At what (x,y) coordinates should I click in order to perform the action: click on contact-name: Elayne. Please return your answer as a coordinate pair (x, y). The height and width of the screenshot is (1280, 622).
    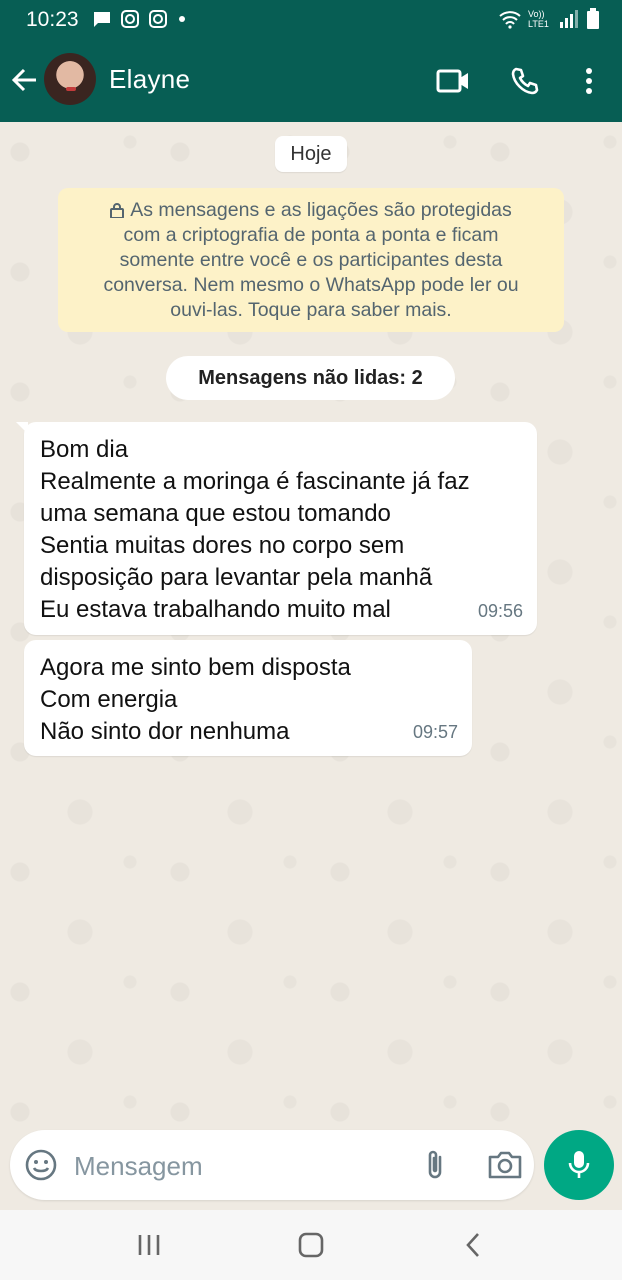
    Looking at the image, I should click on (149, 79).